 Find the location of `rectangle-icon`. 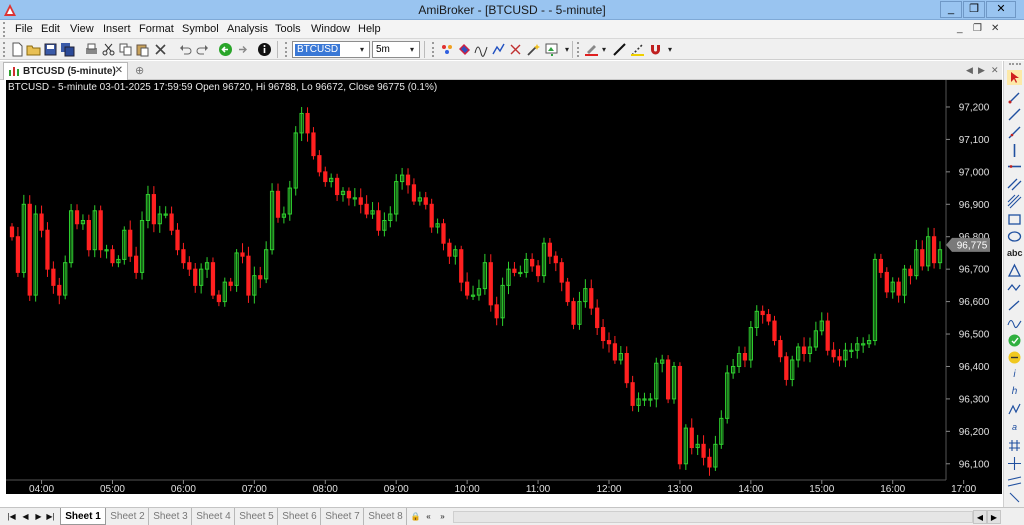

rectangle-icon is located at coordinates (1014, 219).